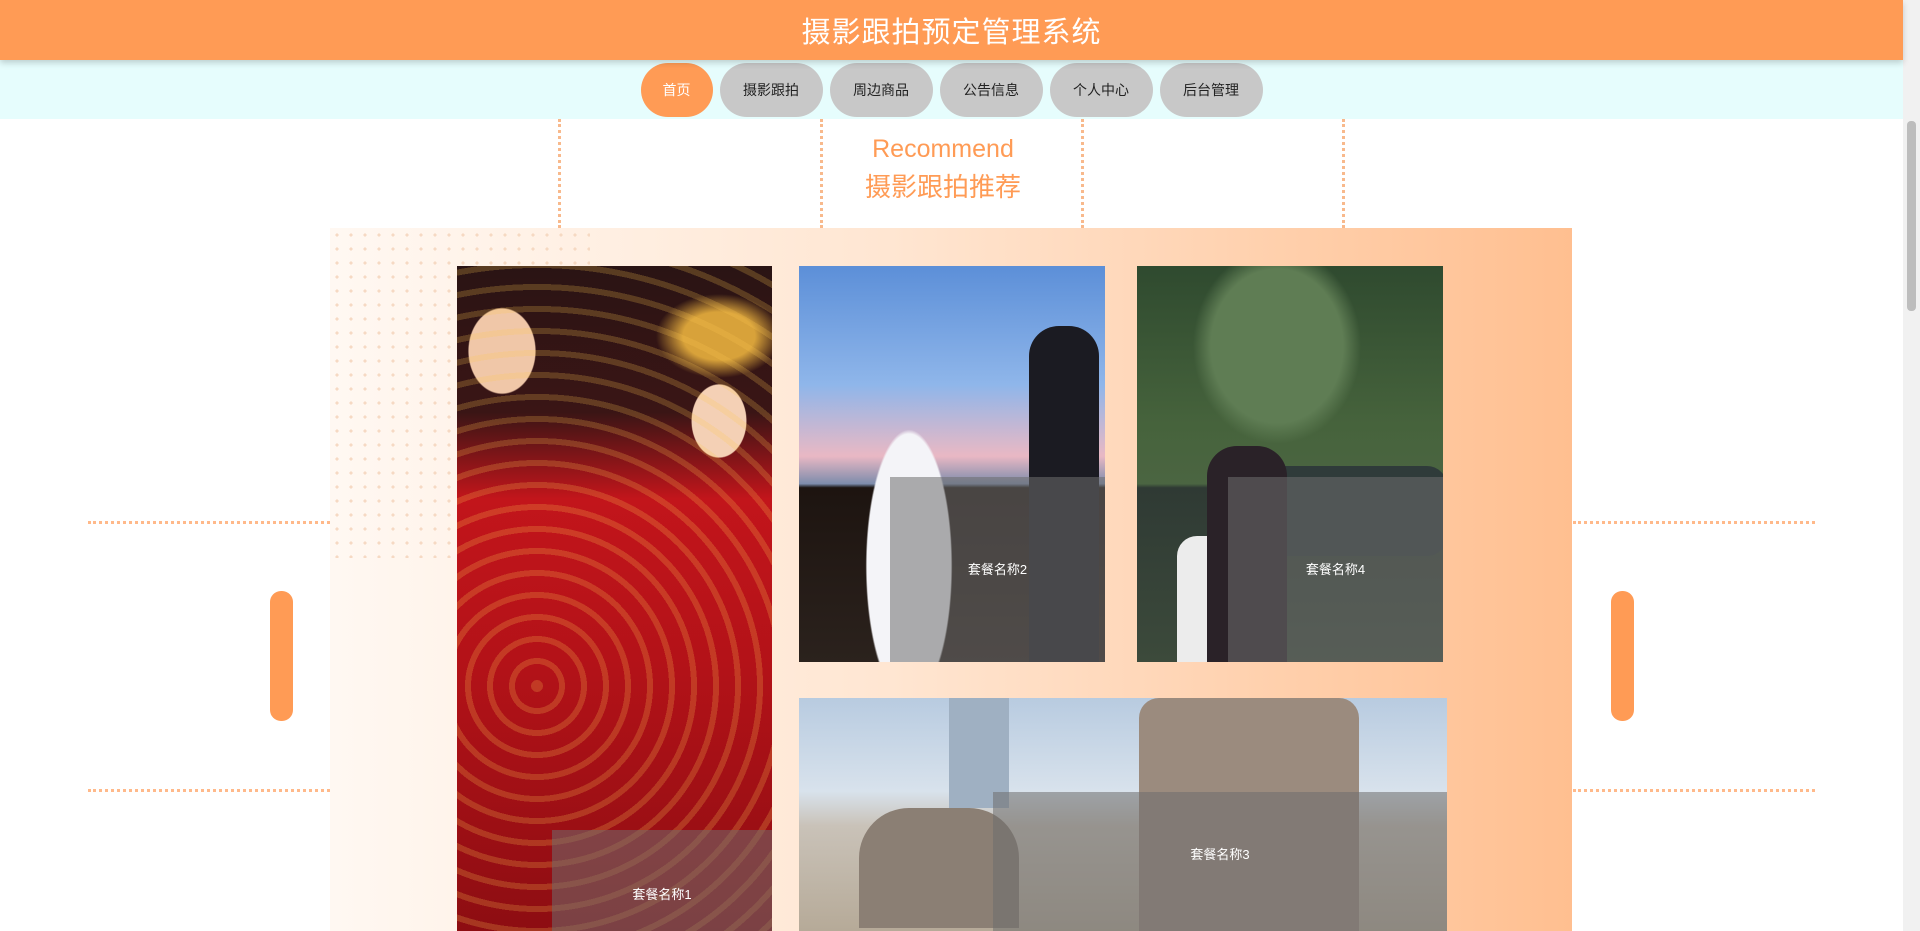 The height and width of the screenshot is (931, 1920). I want to click on nav-item-profile: 个人中心, so click(1101, 89).